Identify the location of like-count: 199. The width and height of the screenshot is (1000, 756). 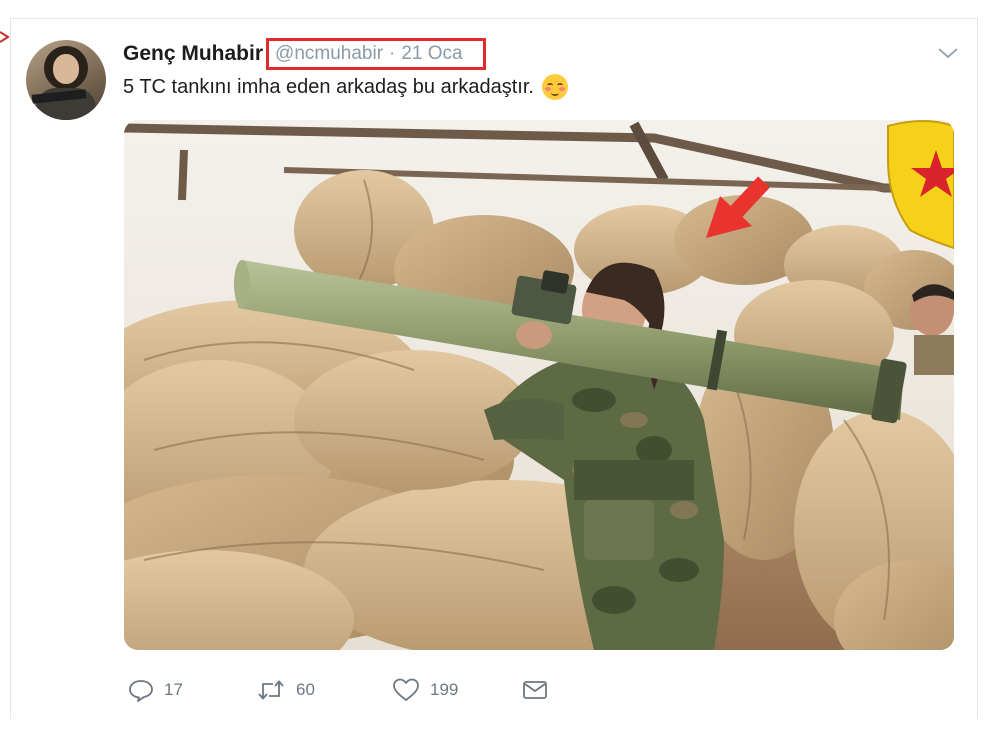
(444, 689).